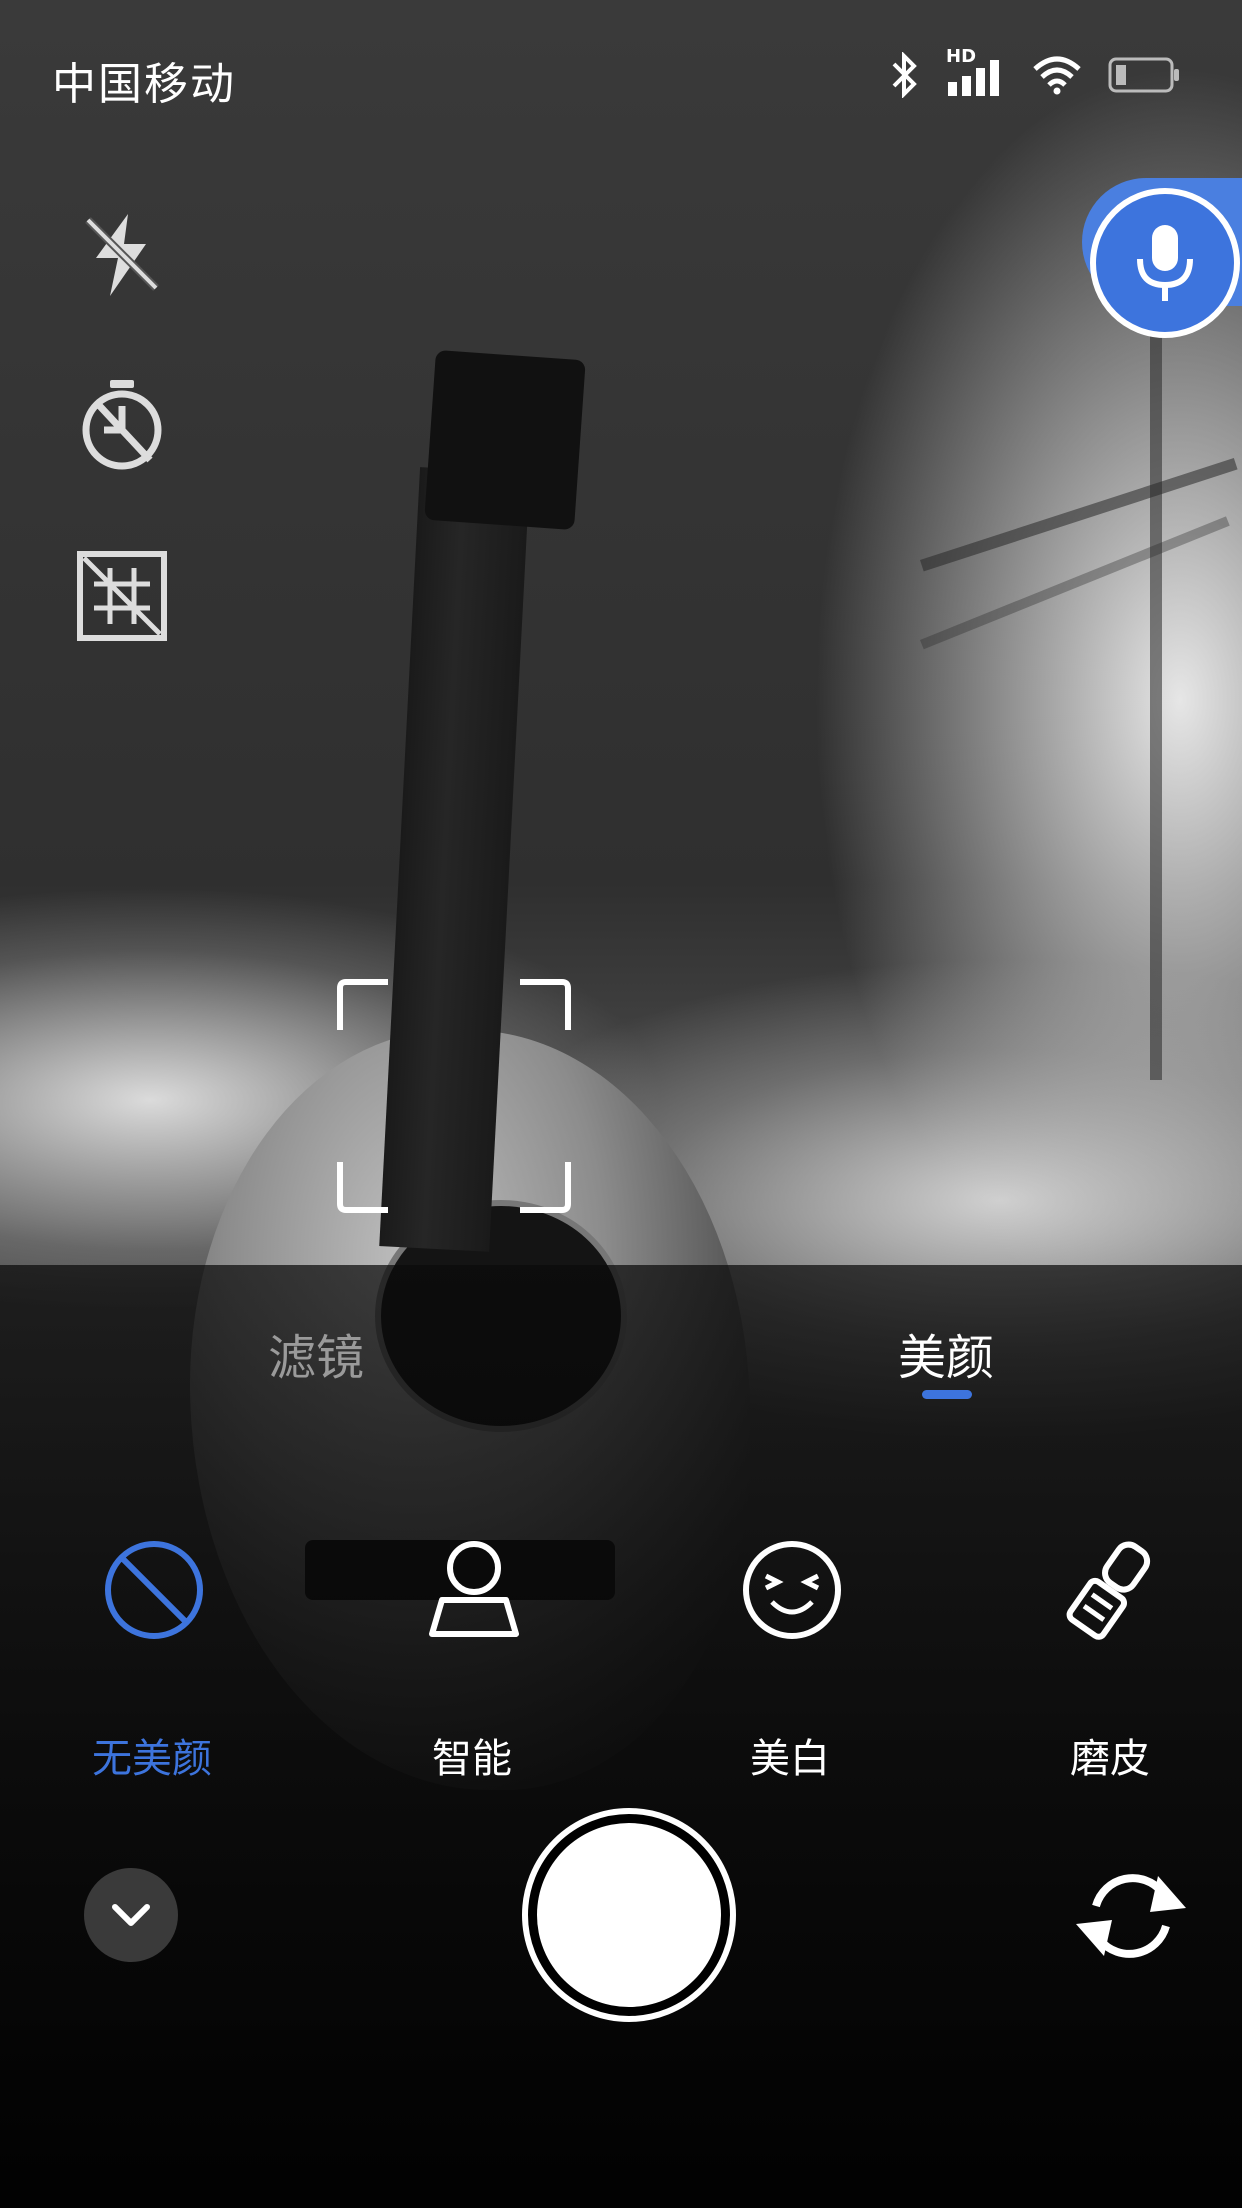 The height and width of the screenshot is (2208, 1242). I want to click on focus-frame, so click(454, 1096).